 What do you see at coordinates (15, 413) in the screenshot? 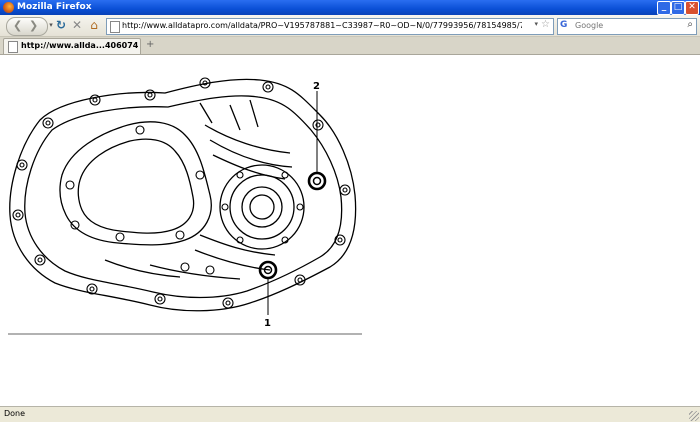
I see `status-text: Done` at bounding box center [15, 413].